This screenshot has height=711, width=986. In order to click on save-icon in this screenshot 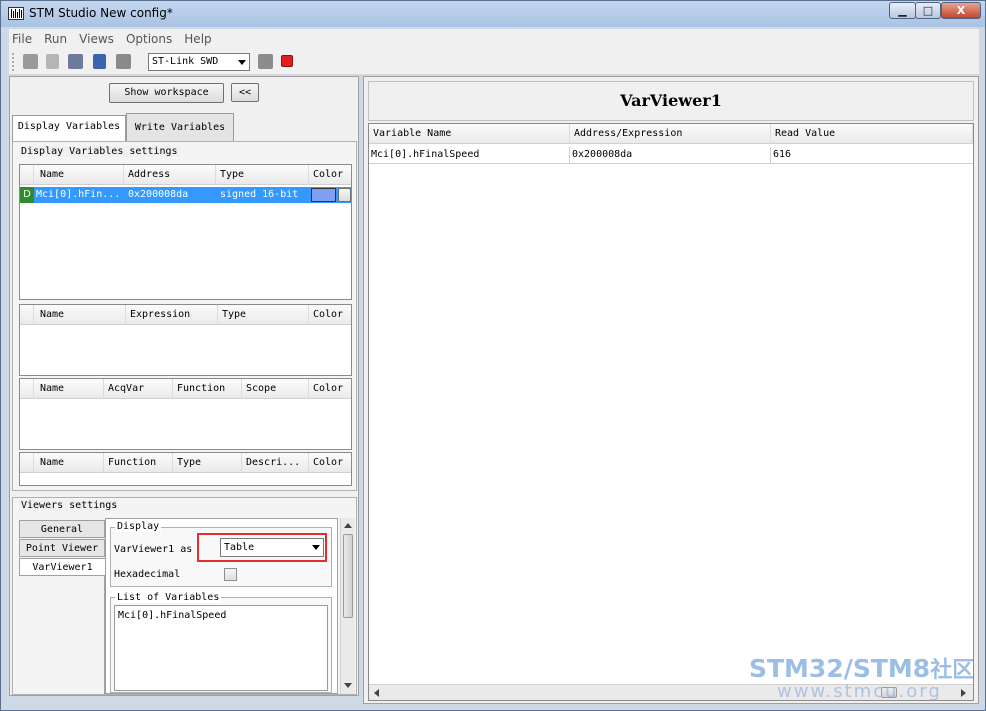, I will do `click(99, 61)`.